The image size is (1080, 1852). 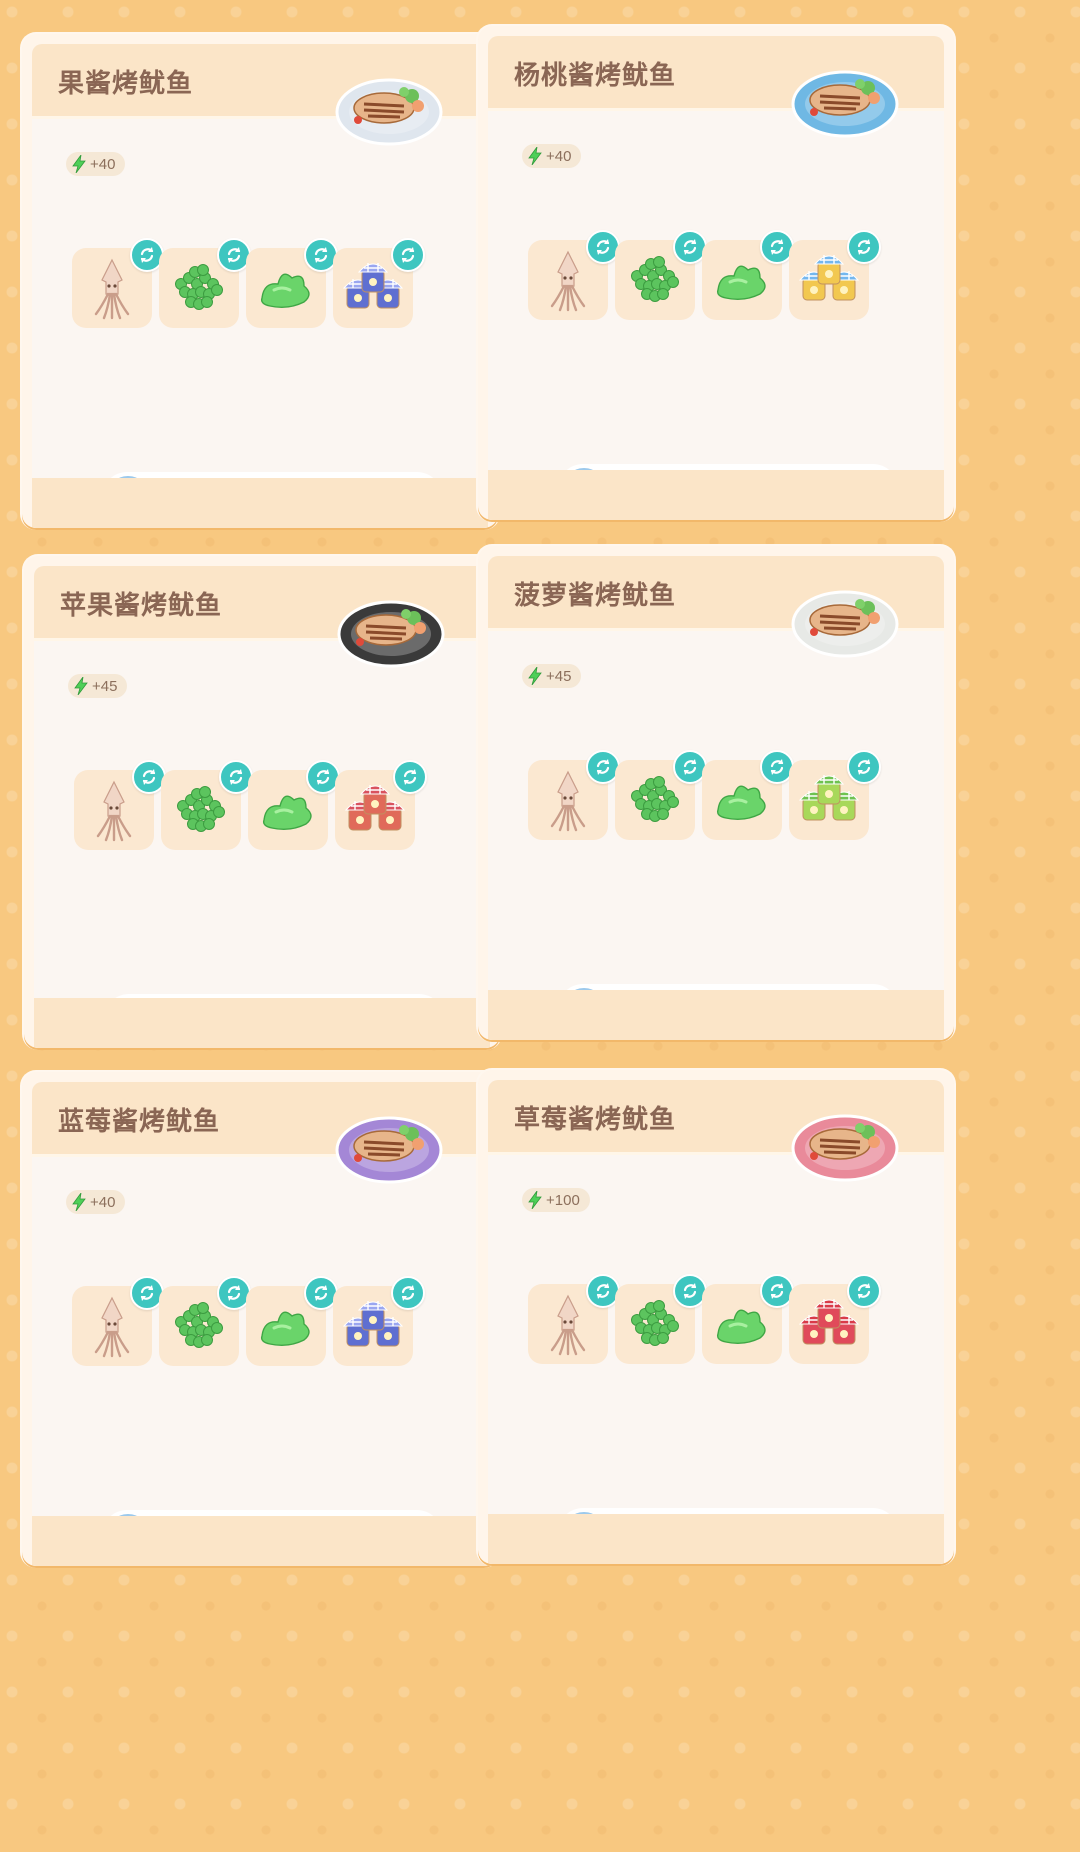 What do you see at coordinates (563, 1200) in the screenshot?
I see `energy-value: +100` at bounding box center [563, 1200].